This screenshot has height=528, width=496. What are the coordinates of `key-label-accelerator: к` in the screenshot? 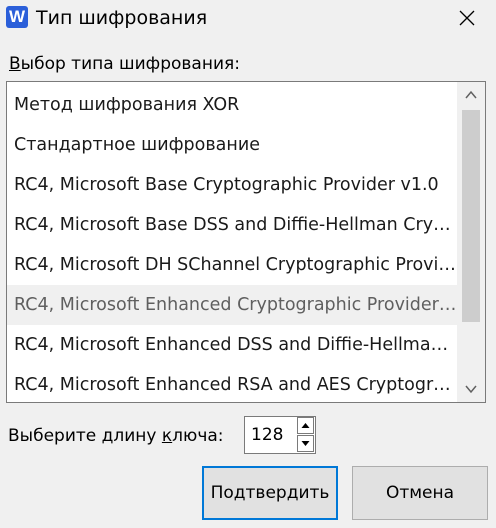 It's located at (167, 436).